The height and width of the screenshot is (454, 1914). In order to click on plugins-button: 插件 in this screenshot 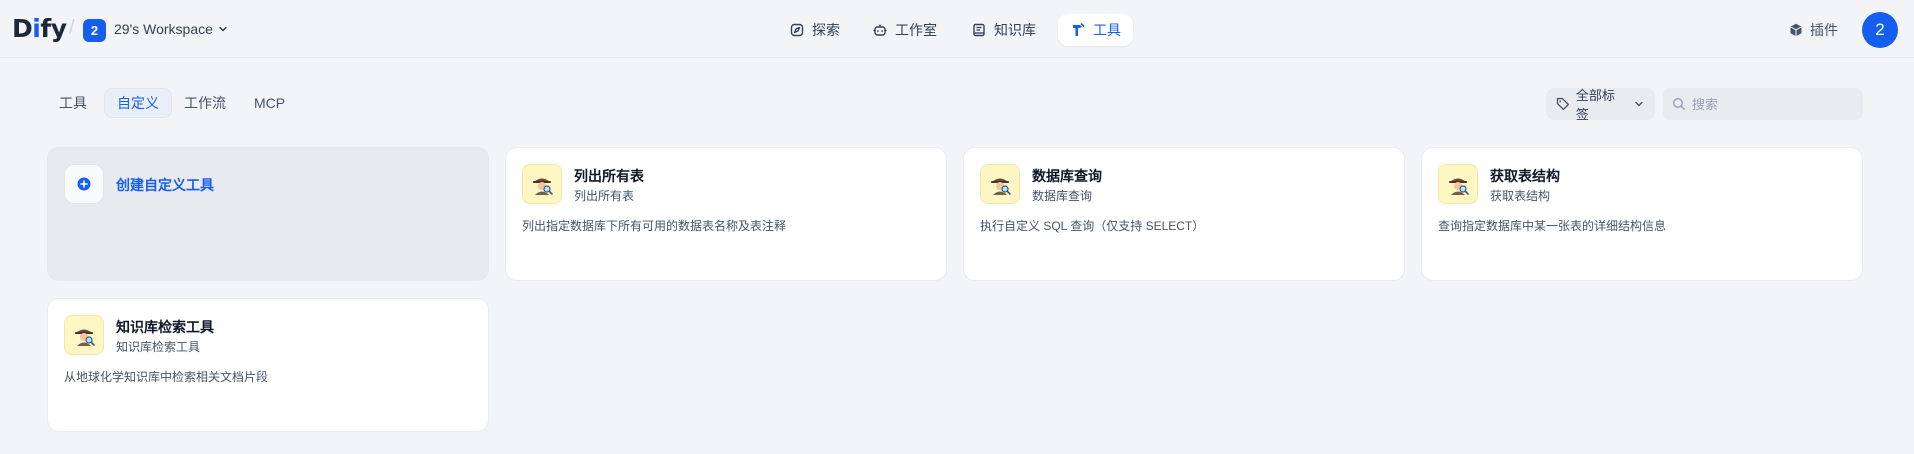, I will do `click(1813, 30)`.